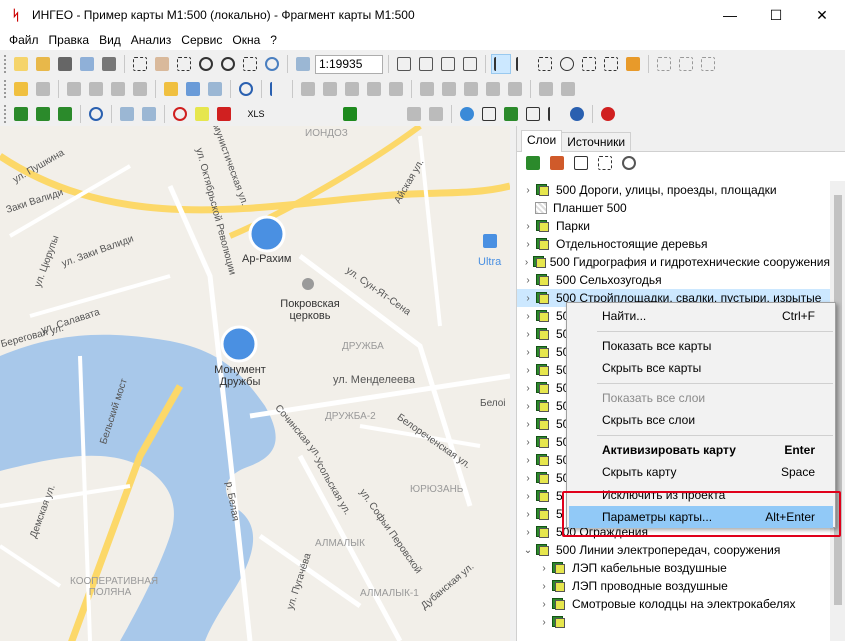 Image resolution: width=845 pixels, height=641 pixels. I want to click on tab-sources: Источники, so click(596, 141).